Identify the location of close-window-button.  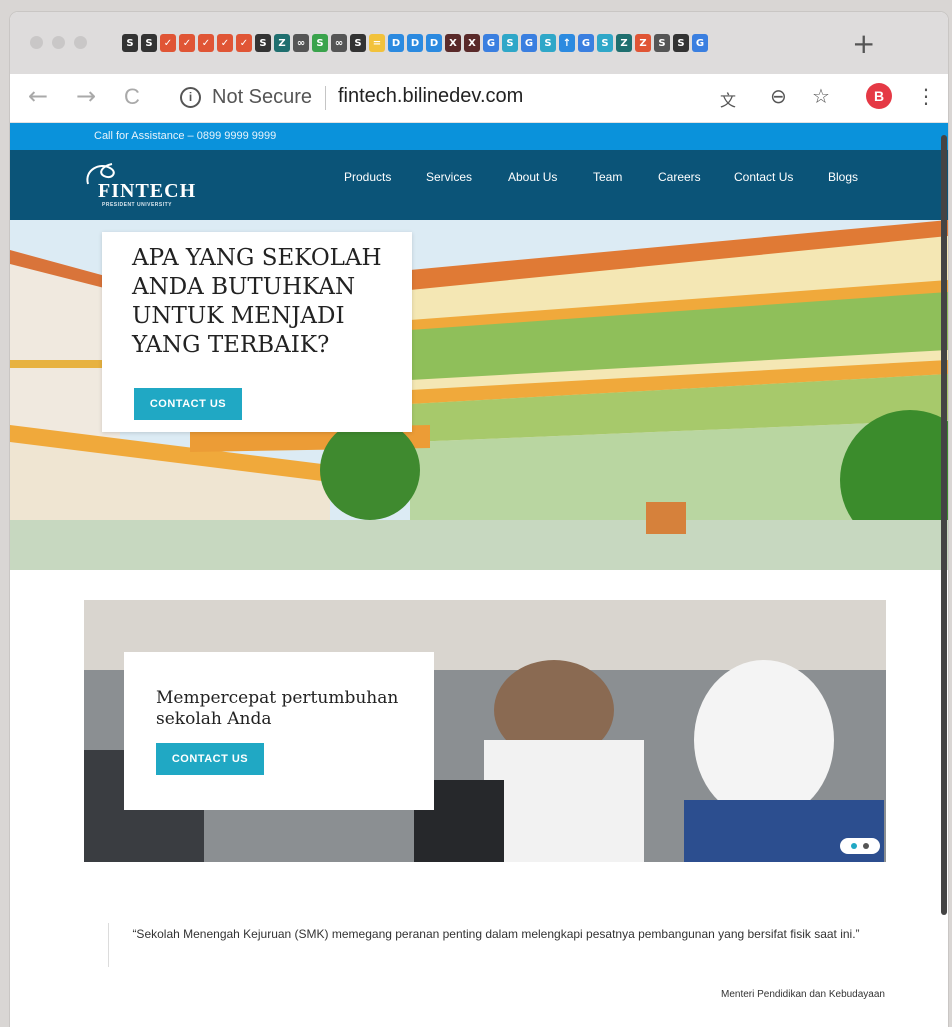
(36, 42).